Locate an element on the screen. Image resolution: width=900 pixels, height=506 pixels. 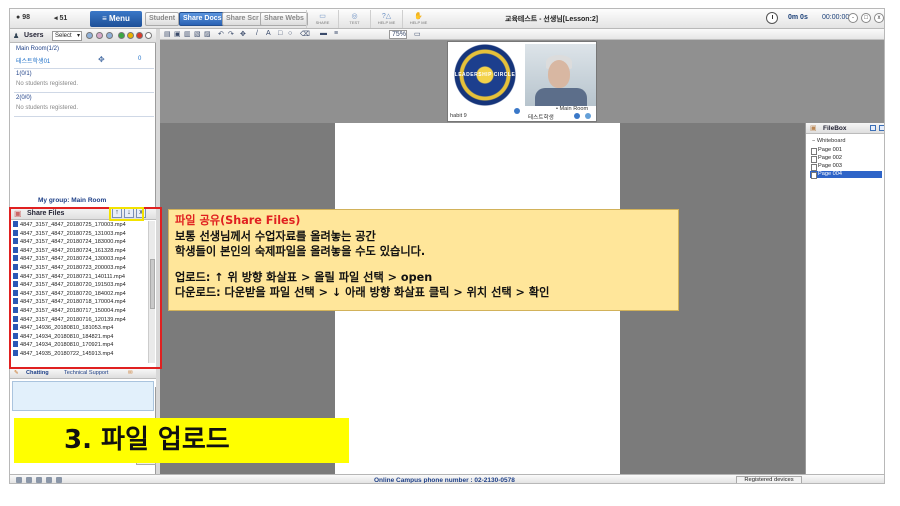
teacher-camera is located at coordinates (560, 75).